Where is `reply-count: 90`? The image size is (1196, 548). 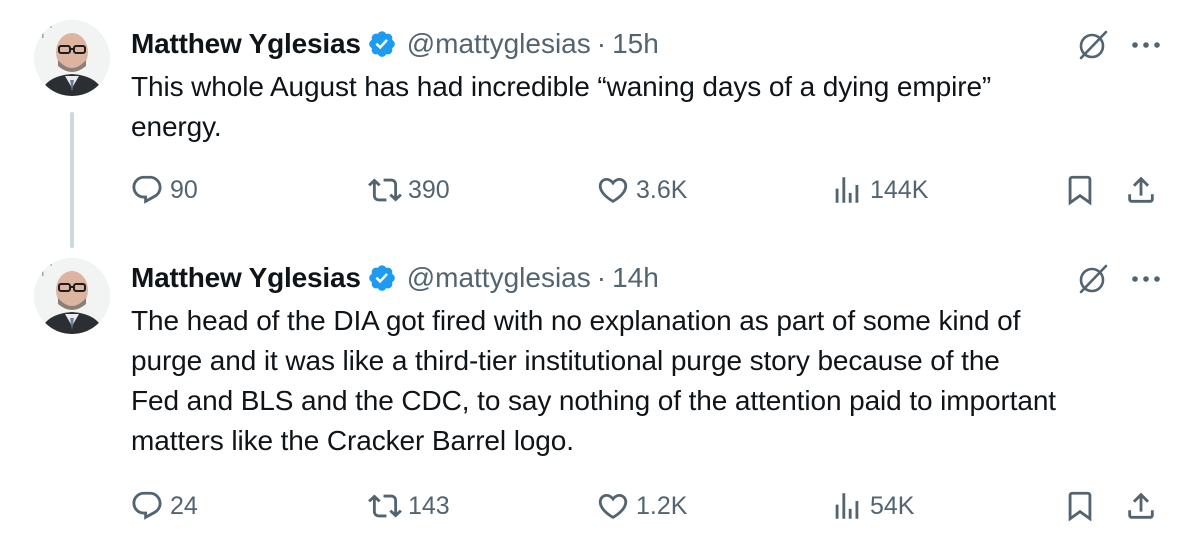
reply-count: 90 is located at coordinates (184, 189).